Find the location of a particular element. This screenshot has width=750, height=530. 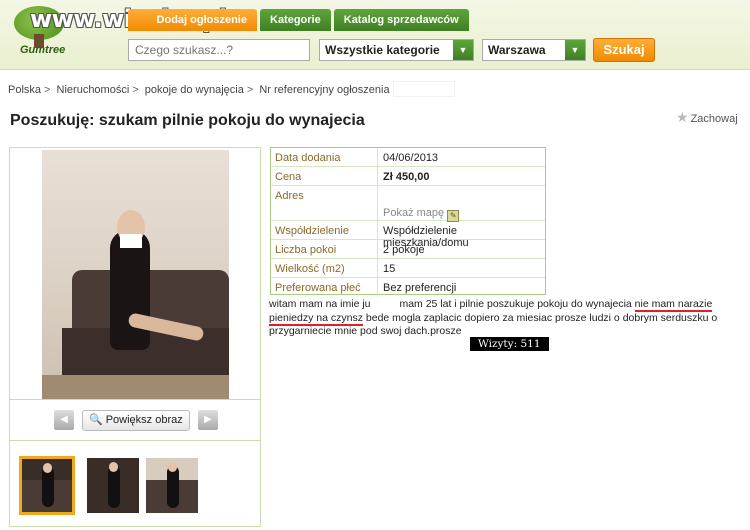

zoom-button: 🔍 Powiększ obraz is located at coordinates (136, 420).